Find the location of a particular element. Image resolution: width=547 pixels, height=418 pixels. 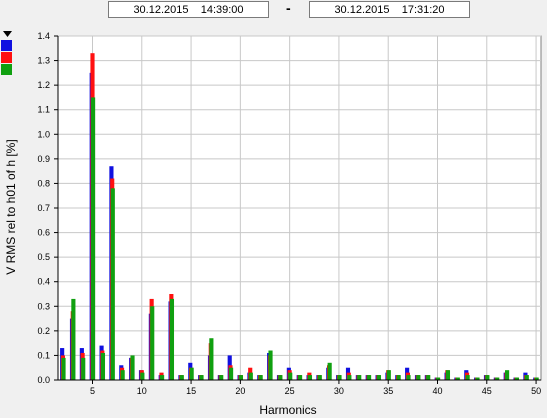

y-tick-label: 0.6 is located at coordinates (43, 233).